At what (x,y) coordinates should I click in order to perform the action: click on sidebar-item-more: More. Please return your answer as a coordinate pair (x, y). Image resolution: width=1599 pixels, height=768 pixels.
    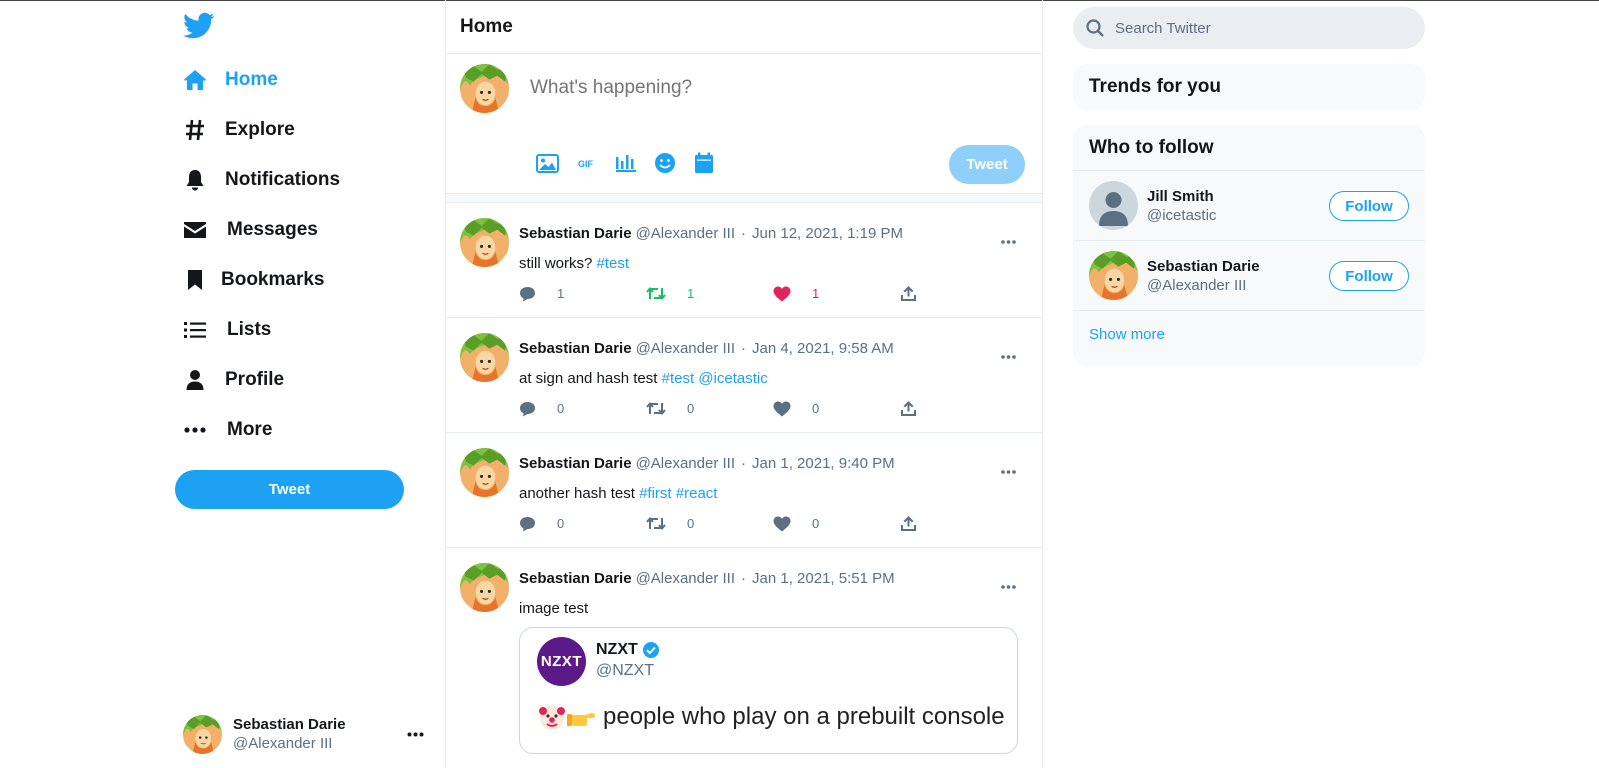
    Looking at the image, I should click on (227, 430).